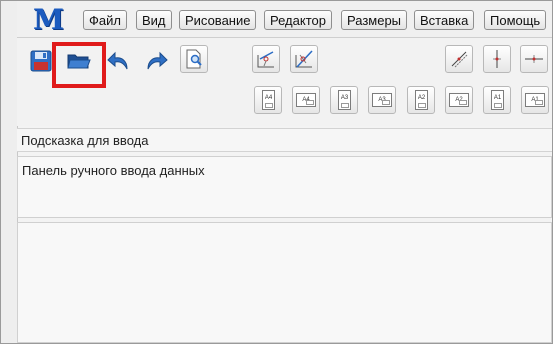 The height and width of the screenshot is (344, 553). I want to click on snap-point-icon, so click(265, 59).